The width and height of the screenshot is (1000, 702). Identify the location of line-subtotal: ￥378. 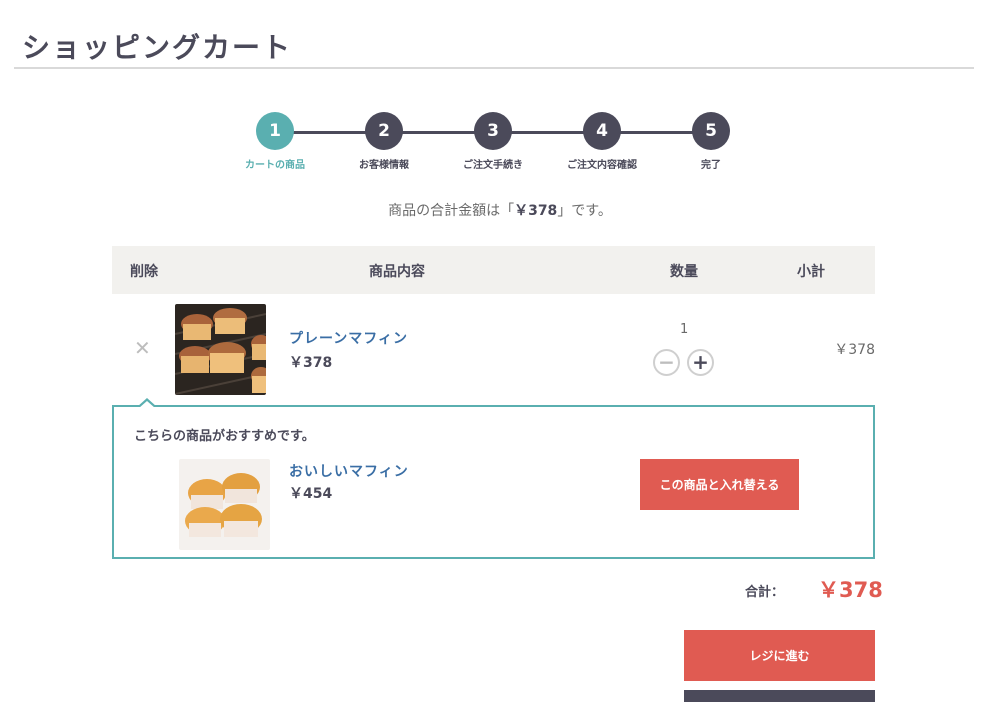
(854, 350).